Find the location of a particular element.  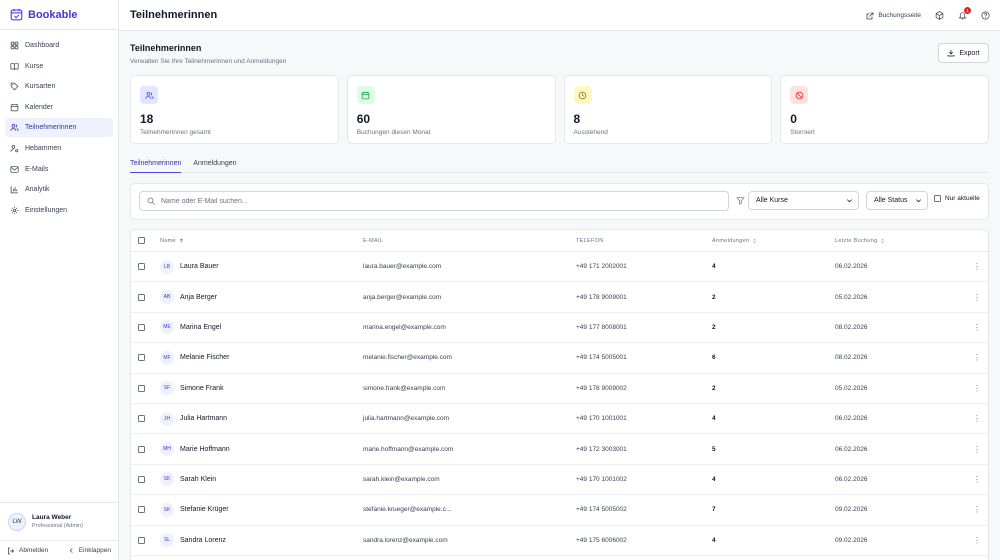

avatar: MF is located at coordinates (167, 357).